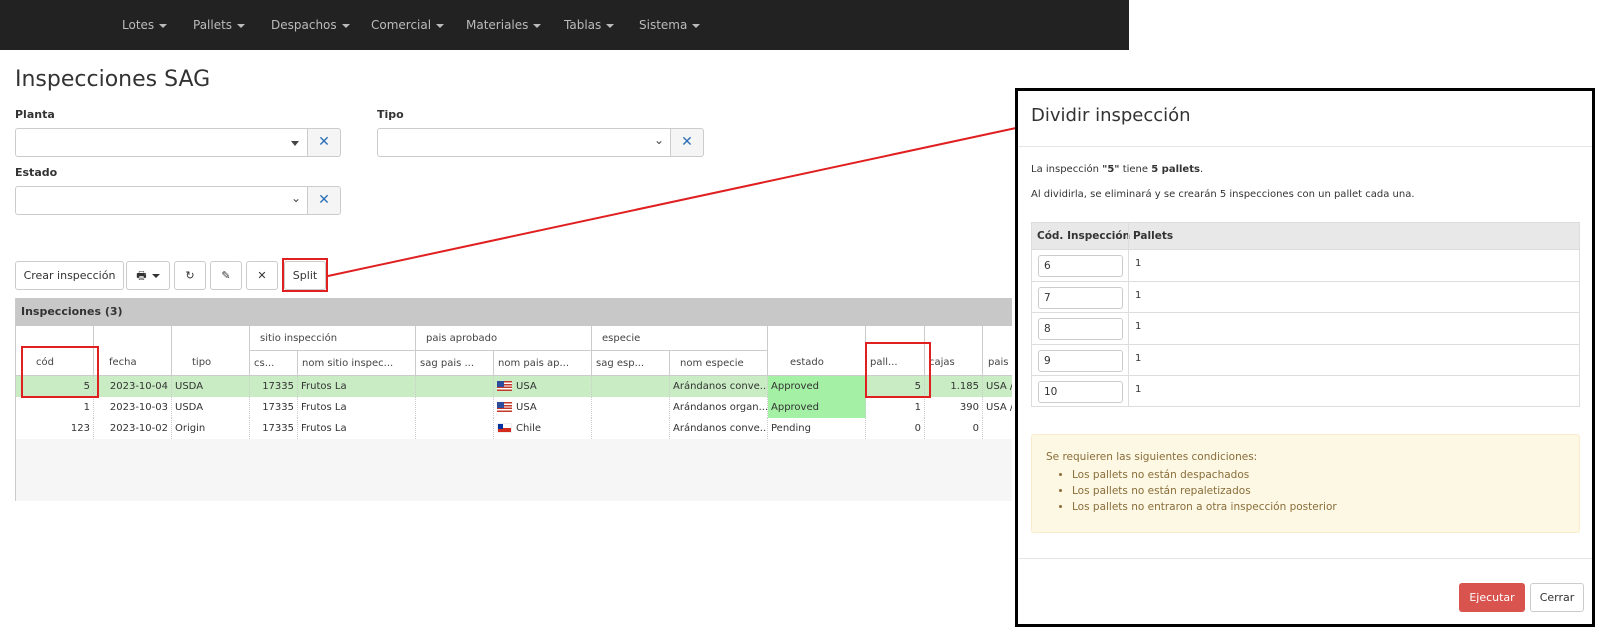 This screenshot has height=630, width=1600. What do you see at coordinates (1153, 236) in the screenshot?
I see `col-header-pallets: Pallets` at bounding box center [1153, 236].